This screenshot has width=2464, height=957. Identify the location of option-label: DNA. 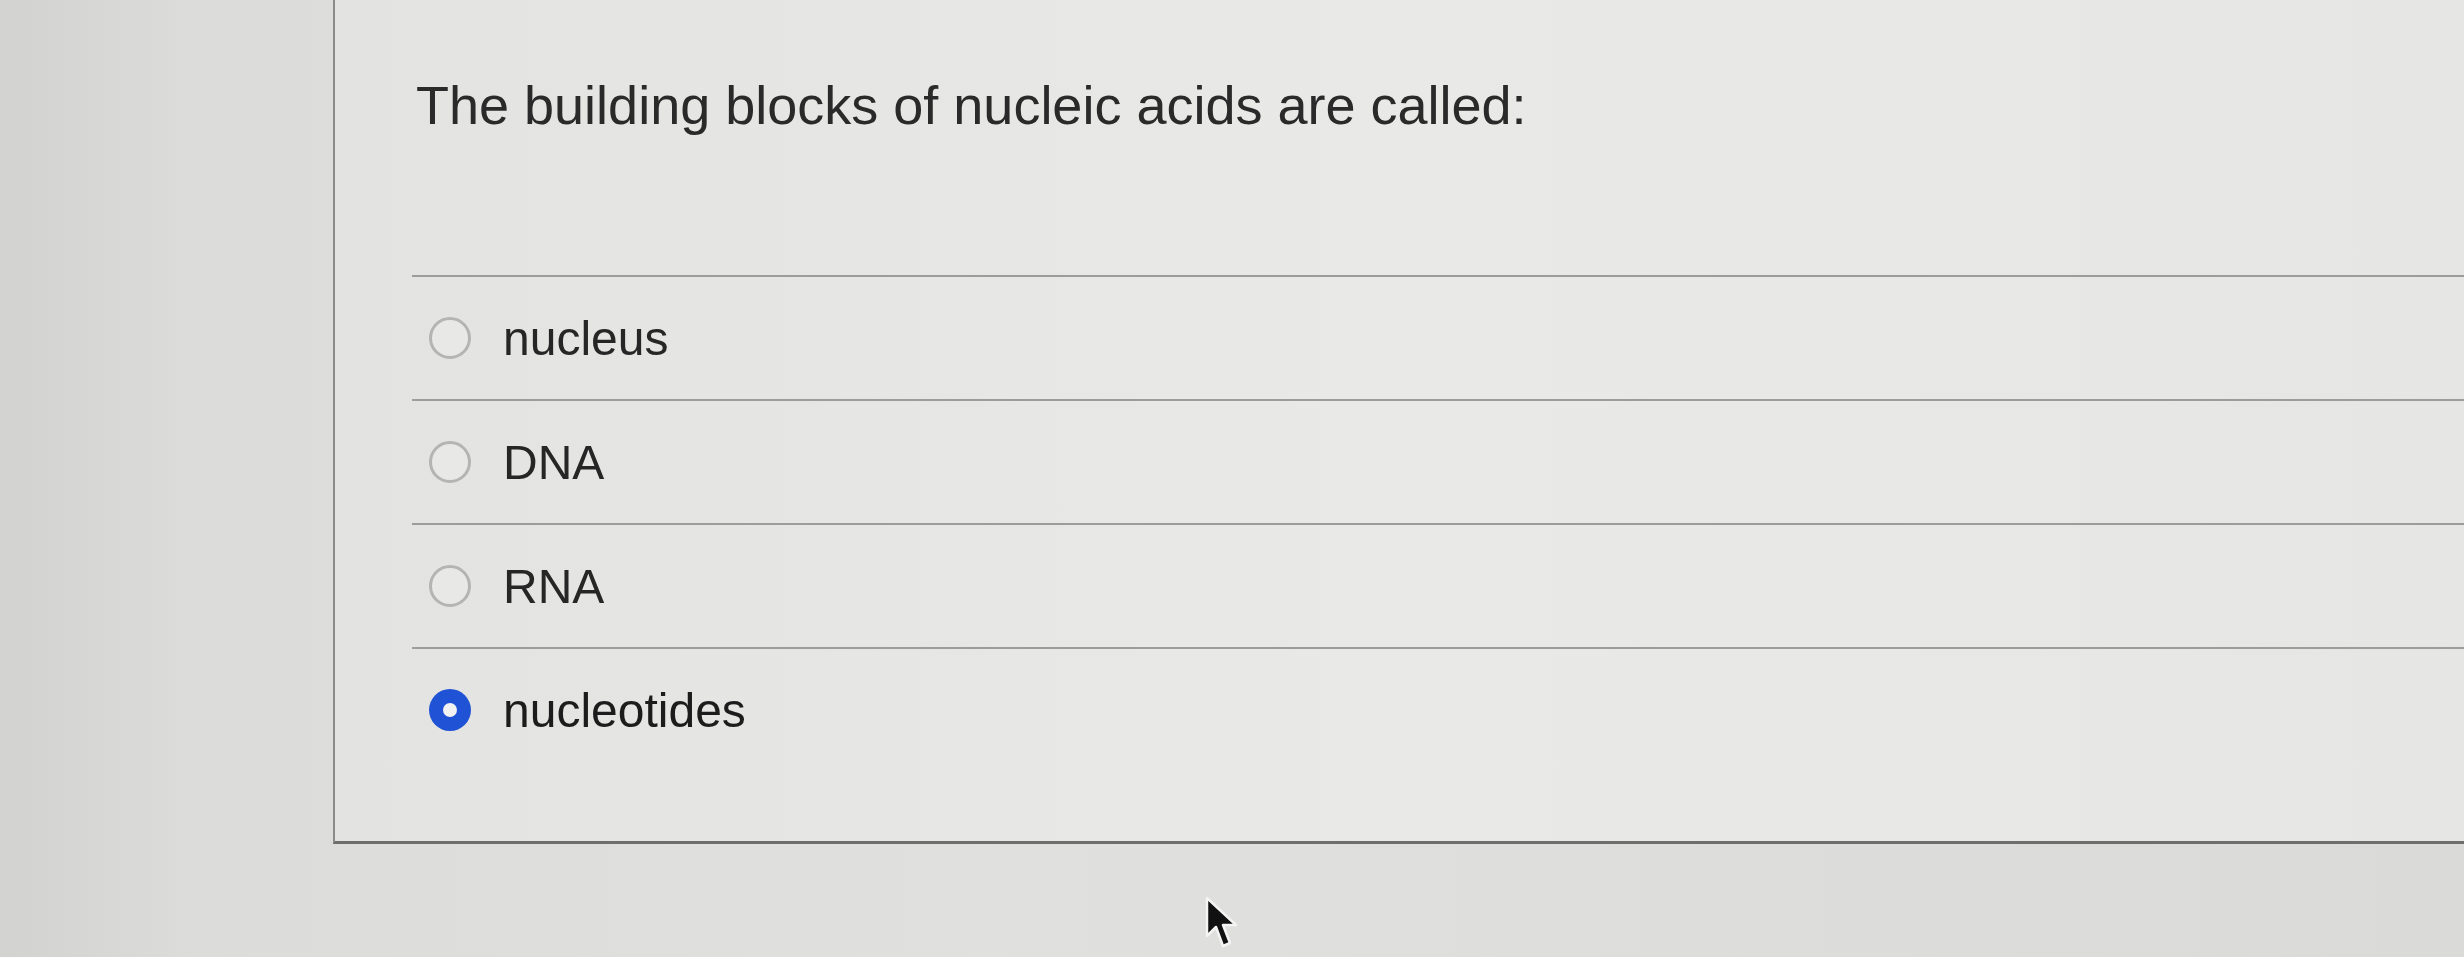
(554, 462).